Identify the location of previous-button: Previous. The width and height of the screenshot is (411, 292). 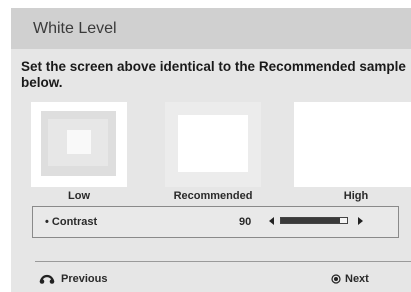
(73, 279).